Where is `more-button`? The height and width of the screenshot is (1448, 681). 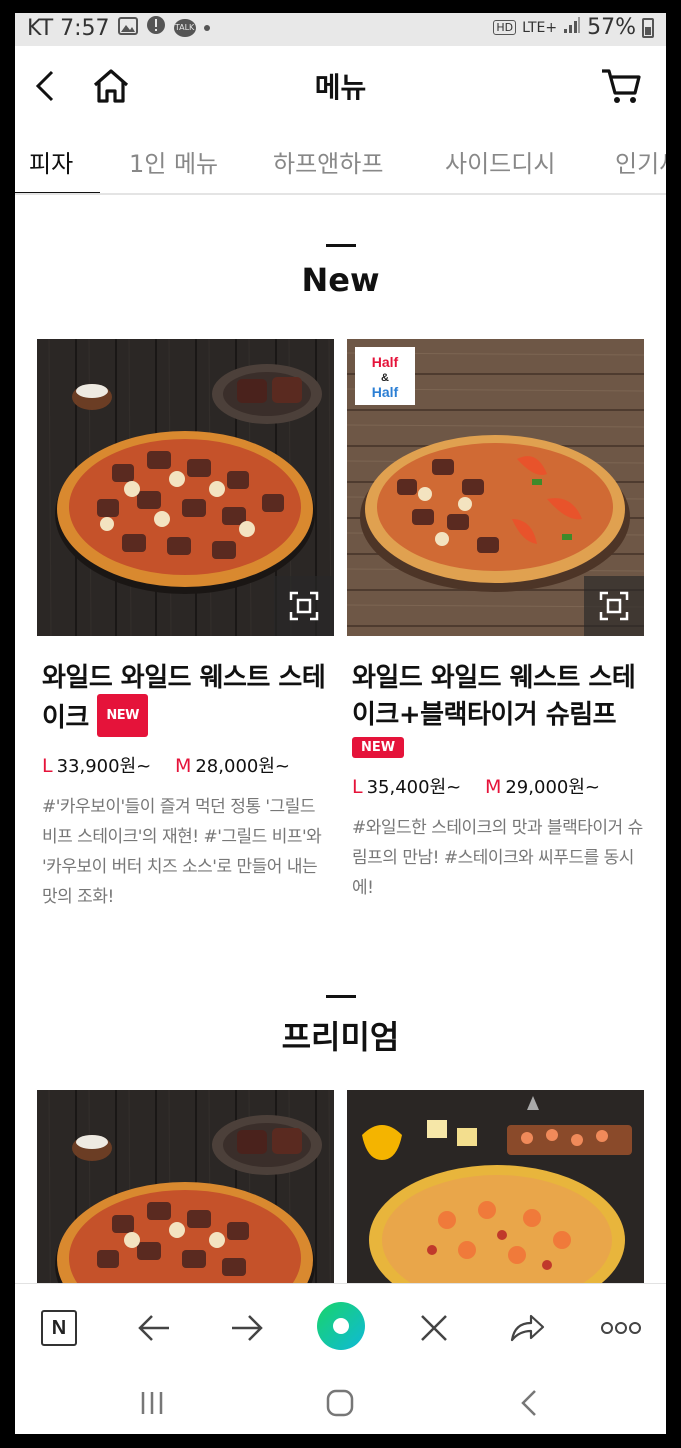
more-button is located at coordinates (621, 1328).